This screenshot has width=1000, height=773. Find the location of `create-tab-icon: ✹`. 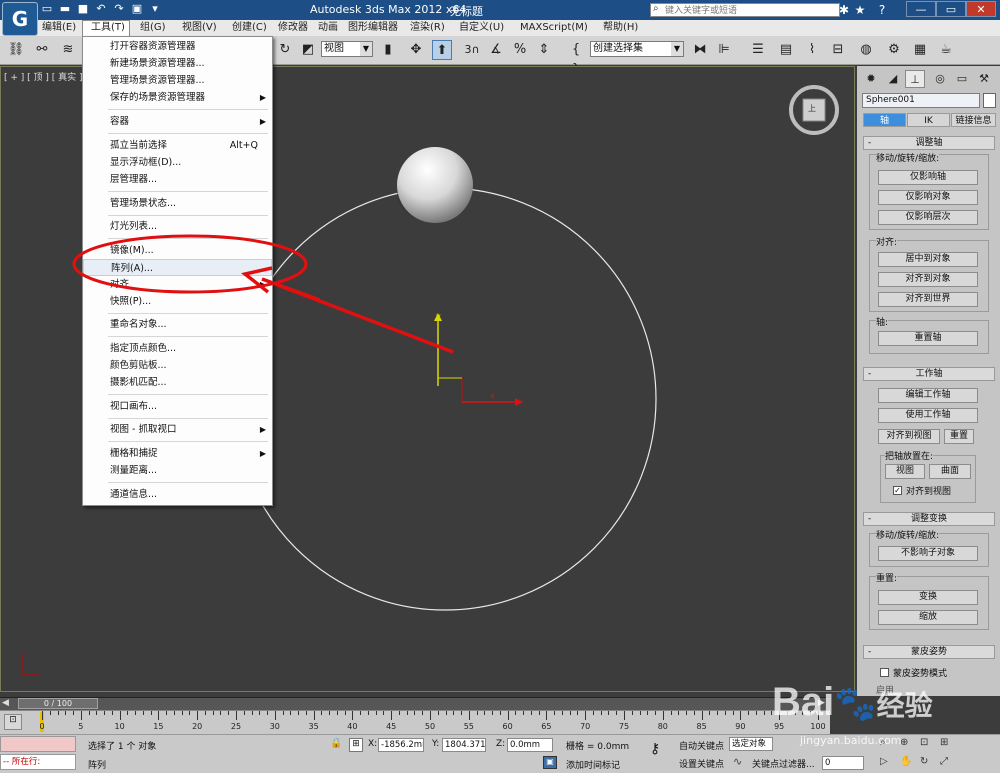

create-tab-icon: ✹ is located at coordinates (871, 79).